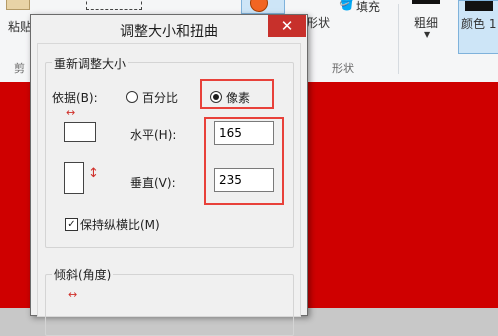 This screenshot has width=498, height=336. What do you see at coordinates (153, 135) in the screenshot?
I see `horizontal-label: 水平(H):` at bounding box center [153, 135].